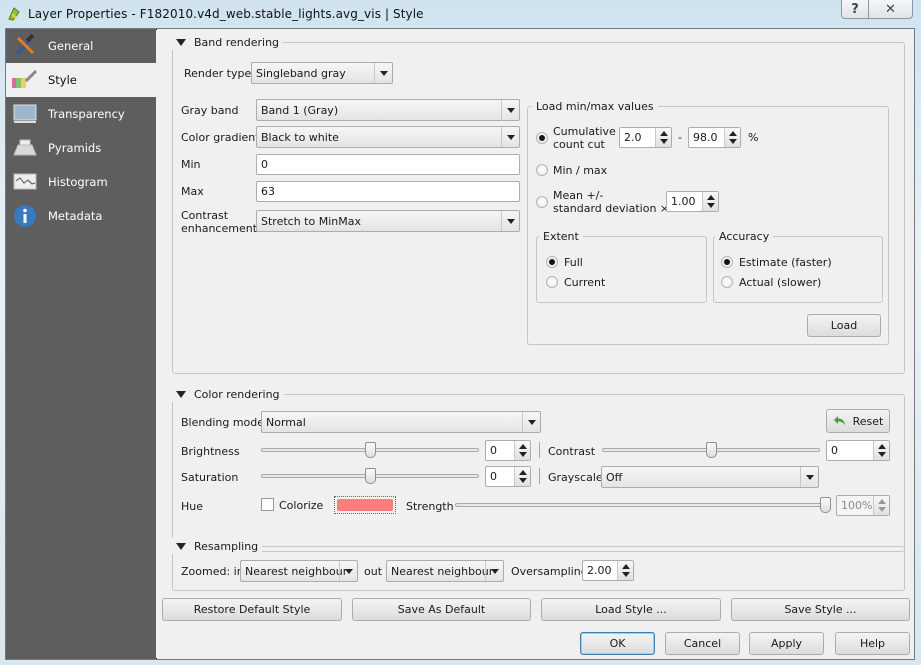 Image resolution: width=921 pixels, height=665 pixels. Describe the element at coordinates (311, 221) in the screenshot. I see `contrast-enhancement-value: Stretch to MinMax` at that location.